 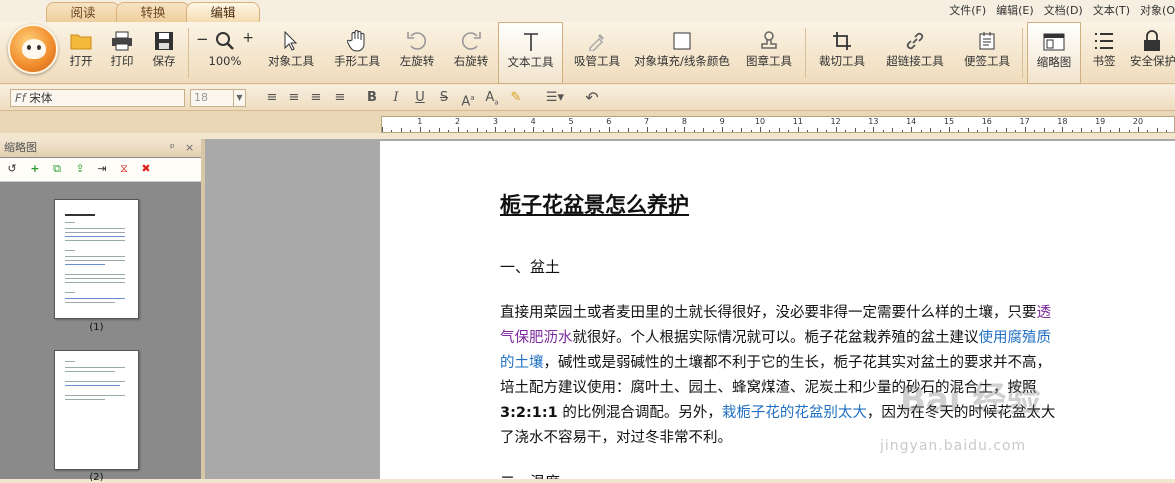 I want to click on chevron-down-icon: ▼, so click(x=239, y=98).